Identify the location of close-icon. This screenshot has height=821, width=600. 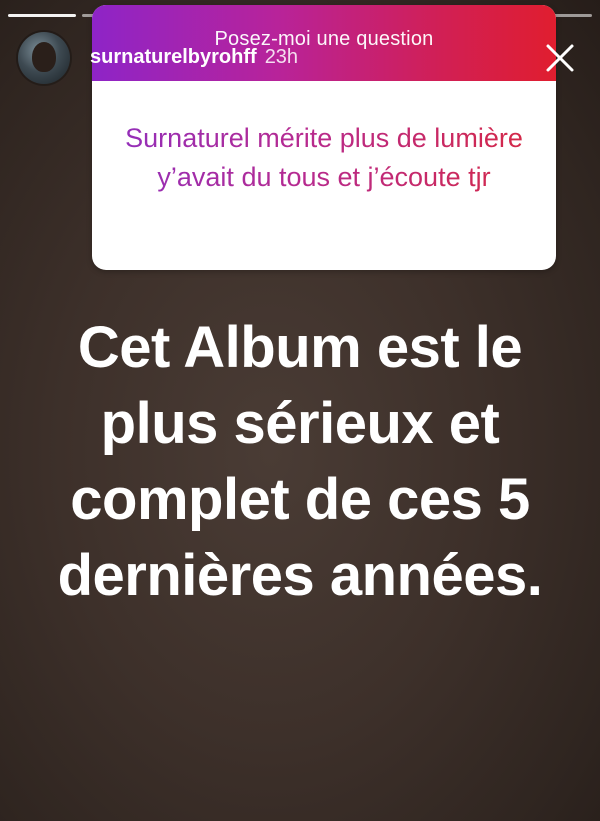
(560, 58).